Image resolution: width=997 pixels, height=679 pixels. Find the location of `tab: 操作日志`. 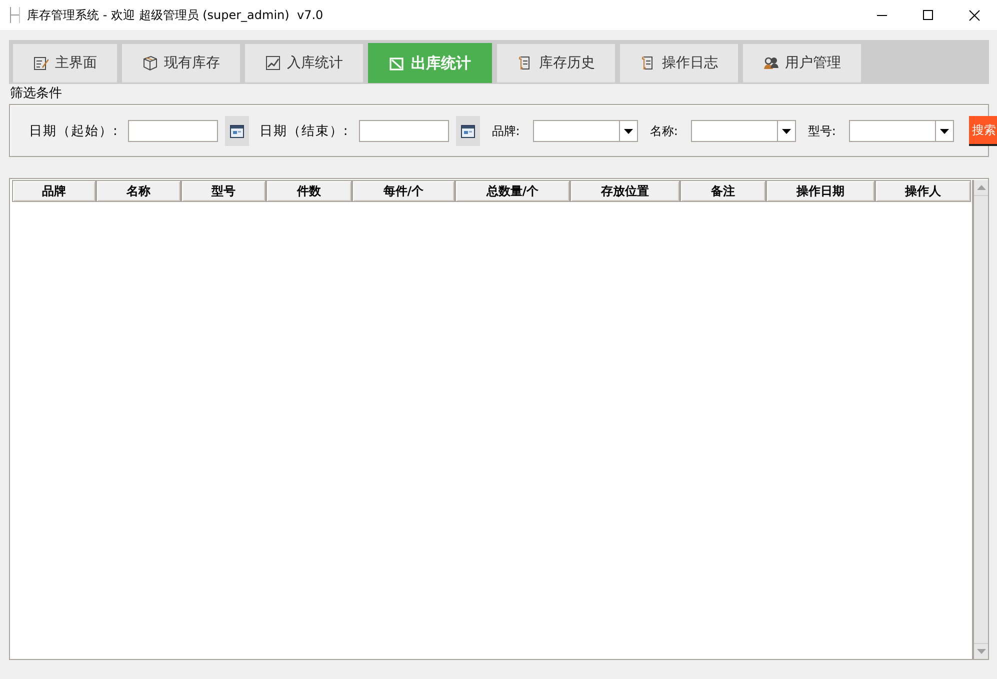

tab: 操作日志 is located at coordinates (679, 63).